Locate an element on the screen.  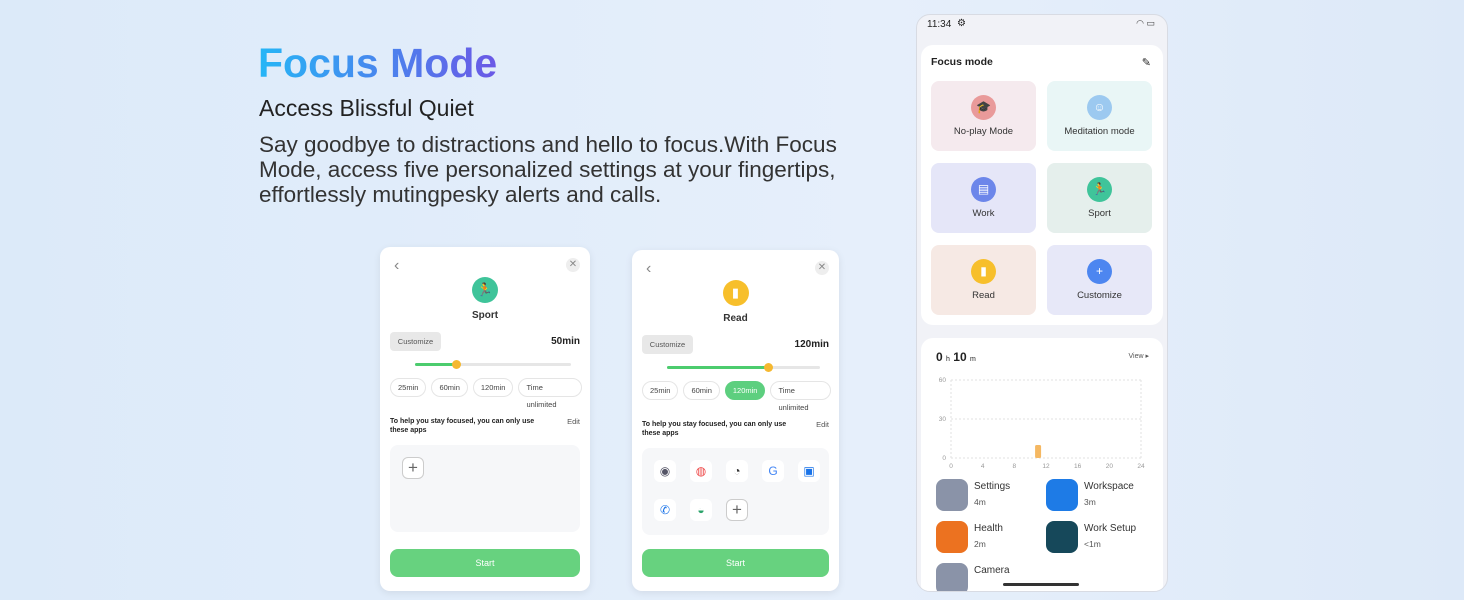
home-indicator is located at coordinates (1041, 584).